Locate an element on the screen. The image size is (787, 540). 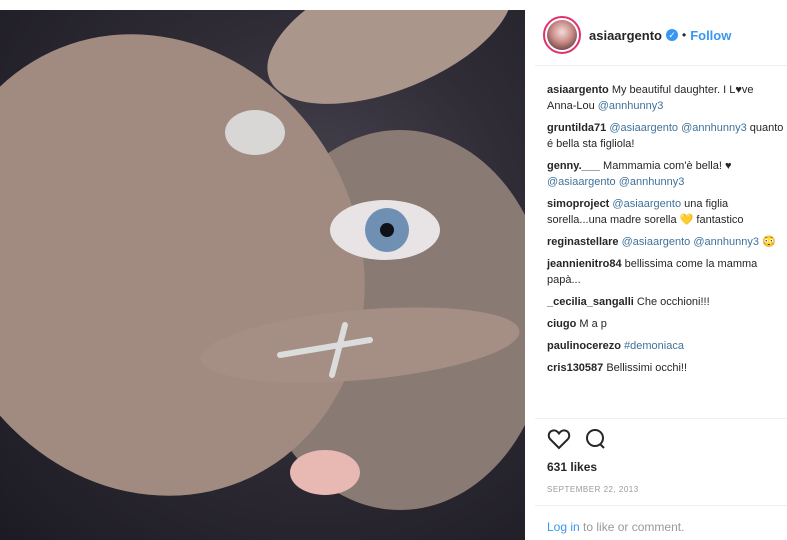
comment-username: asiaargento is located at coordinates (578, 90).